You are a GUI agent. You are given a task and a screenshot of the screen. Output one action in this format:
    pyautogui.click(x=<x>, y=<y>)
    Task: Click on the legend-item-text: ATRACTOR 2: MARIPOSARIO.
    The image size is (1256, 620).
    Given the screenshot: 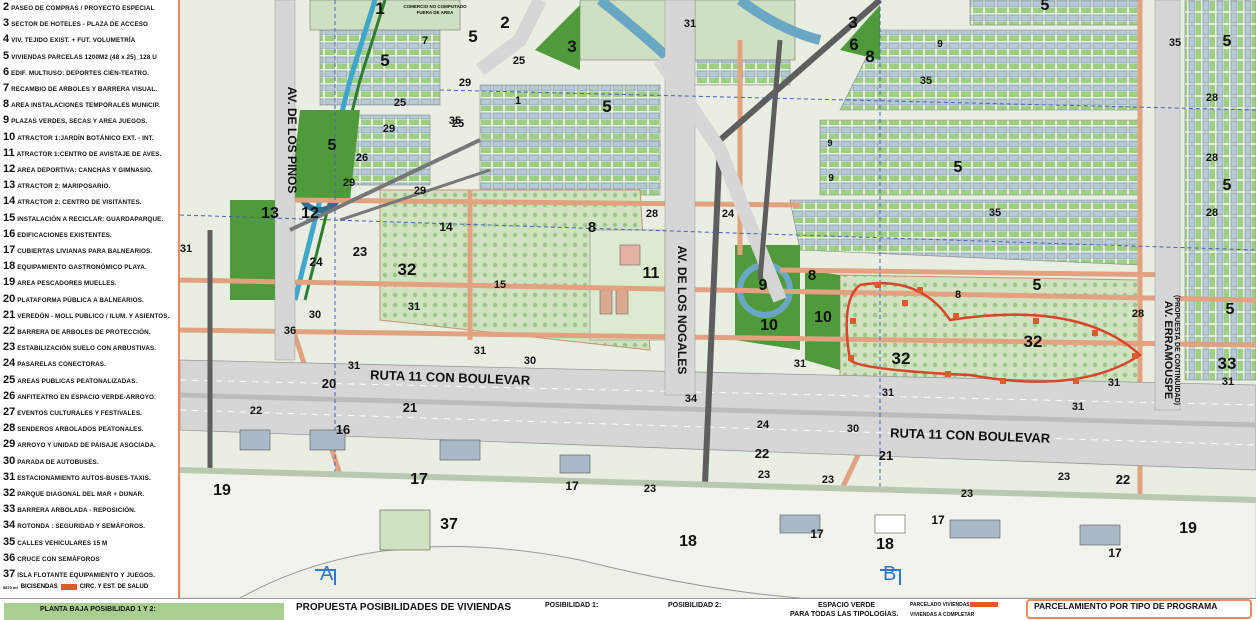 What is the action you would take?
    pyautogui.click(x=64, y=187)
    